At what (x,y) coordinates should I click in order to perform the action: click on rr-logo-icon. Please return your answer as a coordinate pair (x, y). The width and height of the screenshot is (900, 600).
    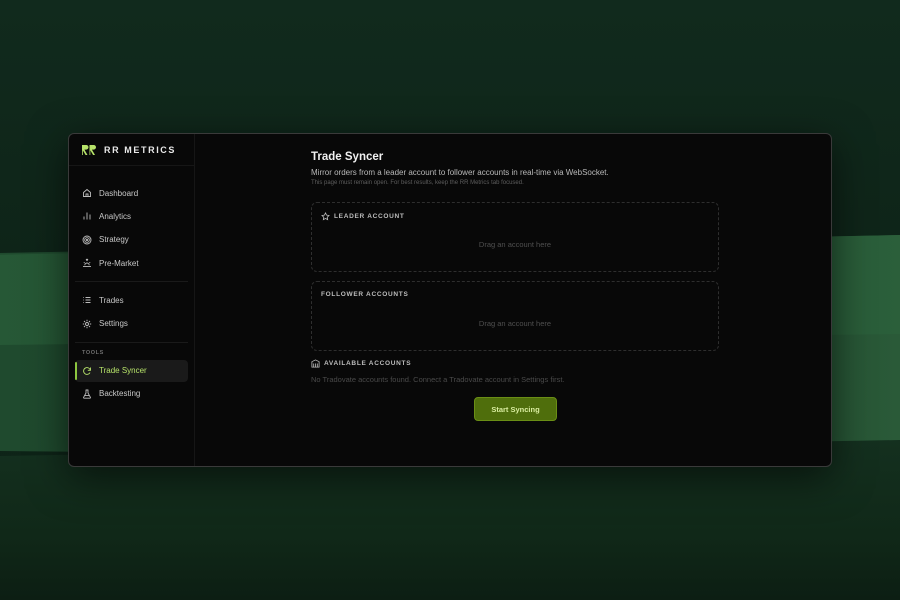
    Looking at the image, I should click on (89, 149).